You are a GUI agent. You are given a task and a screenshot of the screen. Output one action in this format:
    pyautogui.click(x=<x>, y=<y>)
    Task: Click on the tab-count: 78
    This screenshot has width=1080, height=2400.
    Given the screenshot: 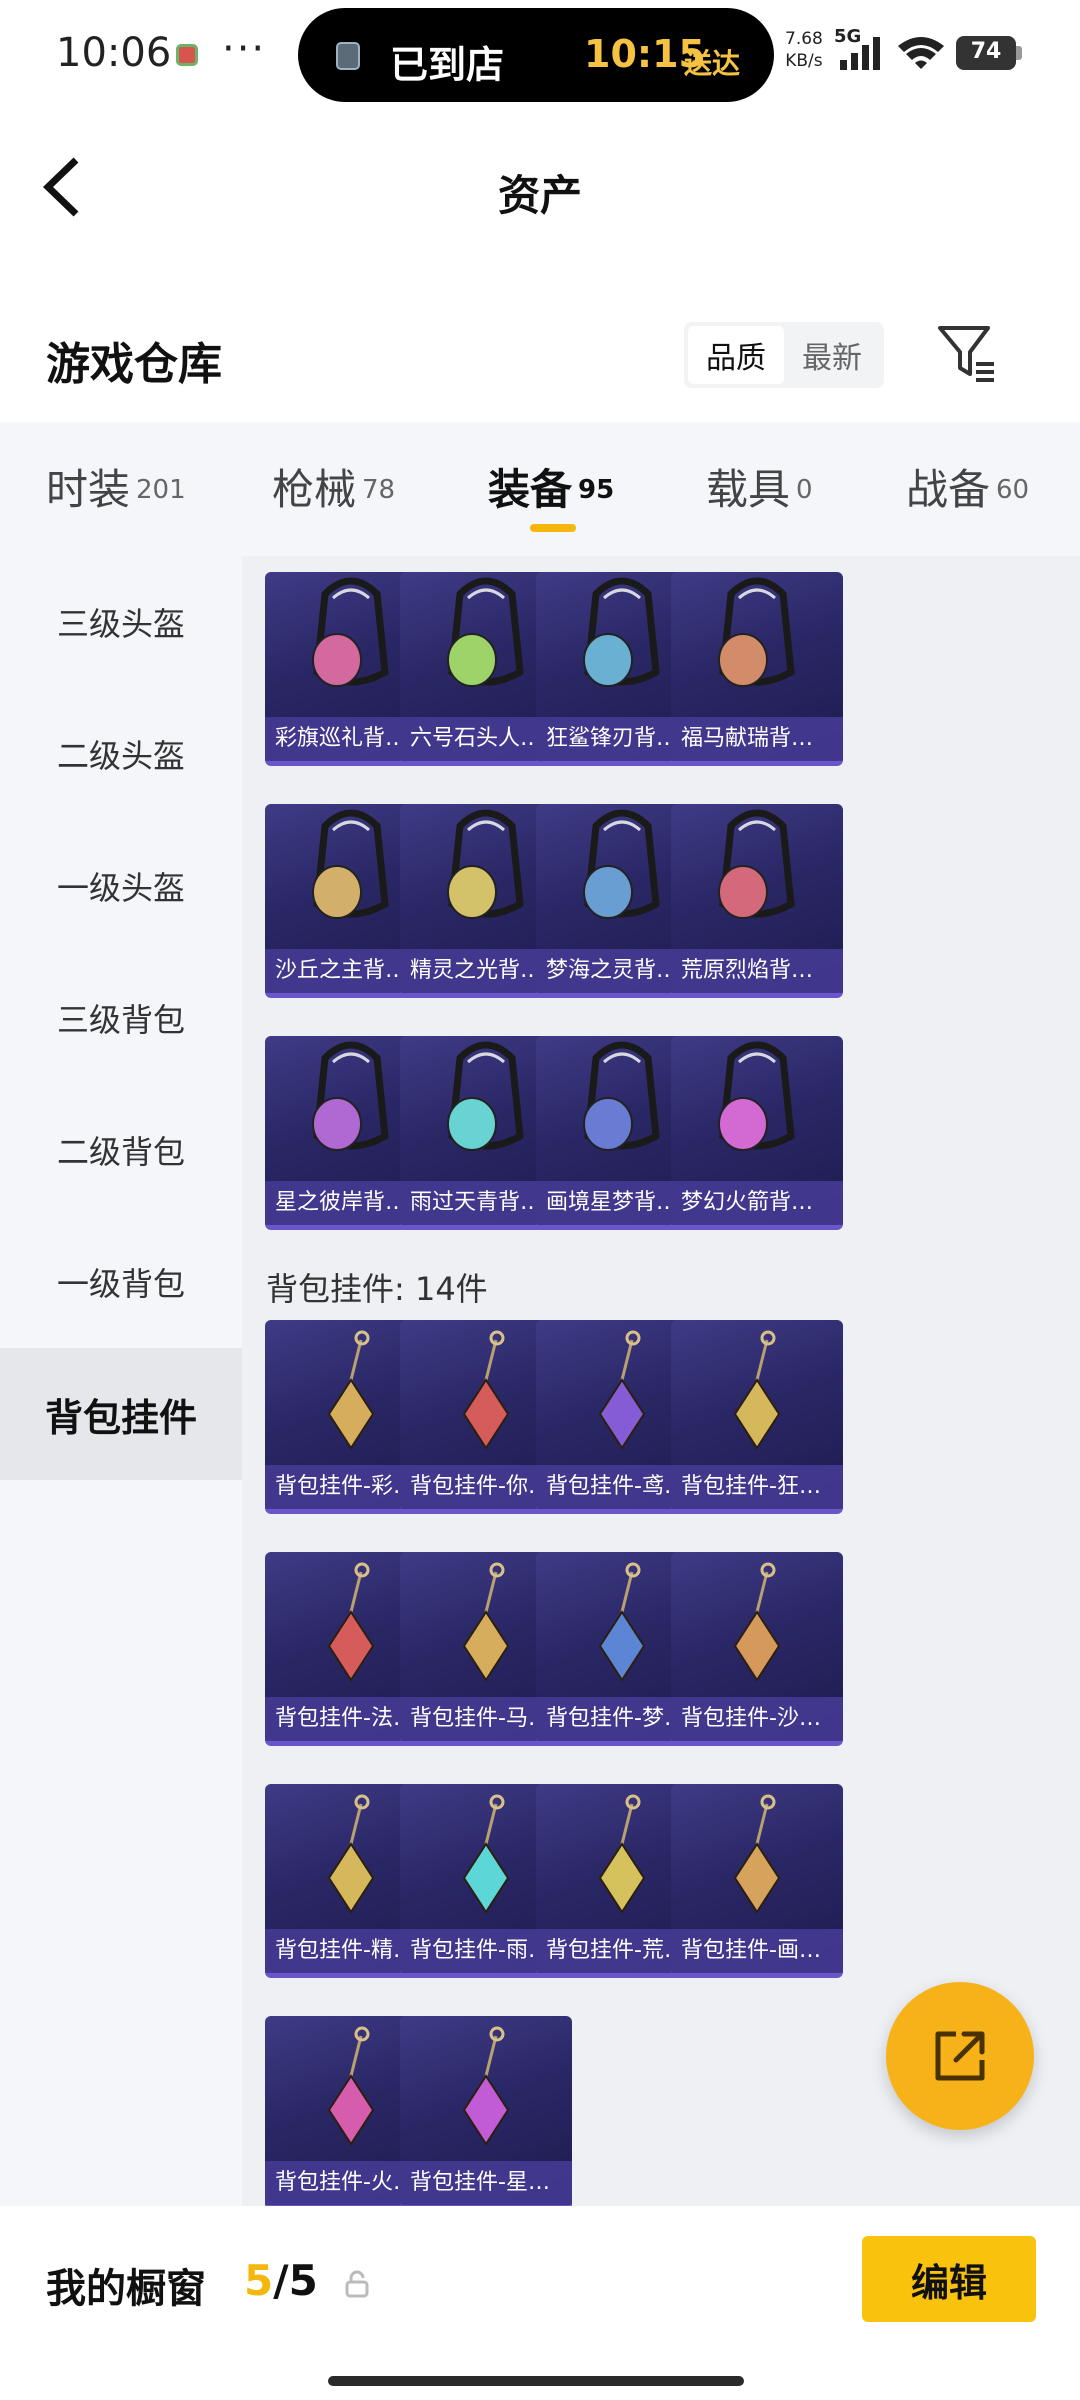 What is the action you would take?
    pyautogui.click(x=379, y=489)
    